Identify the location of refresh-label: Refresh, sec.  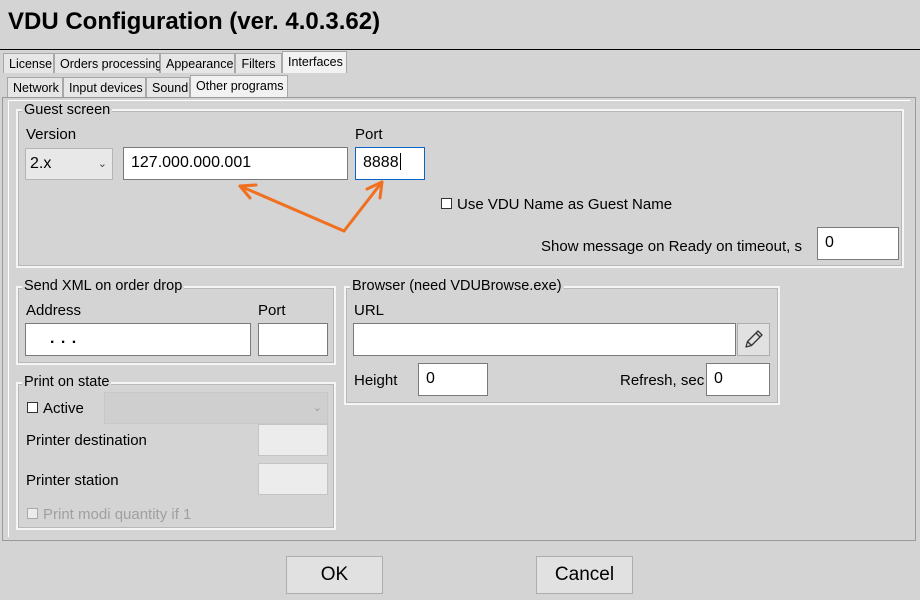
(662, 380).